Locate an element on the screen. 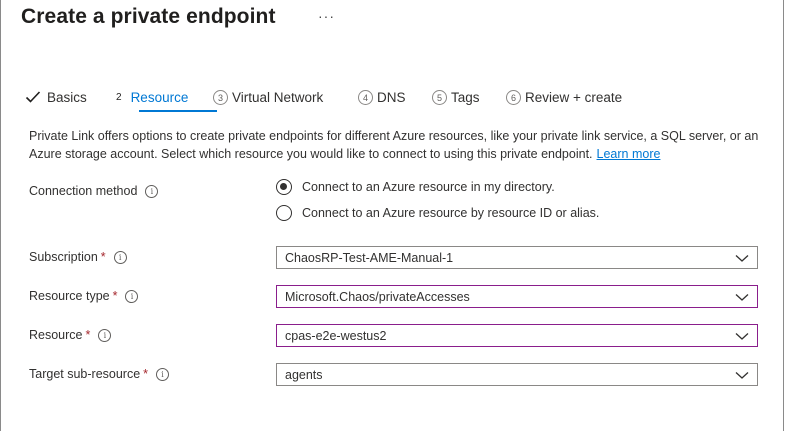 Image resolution: width=788 pixels, height=431 pixels. step-number-badge: 5 is located at coordinates (439, 97).